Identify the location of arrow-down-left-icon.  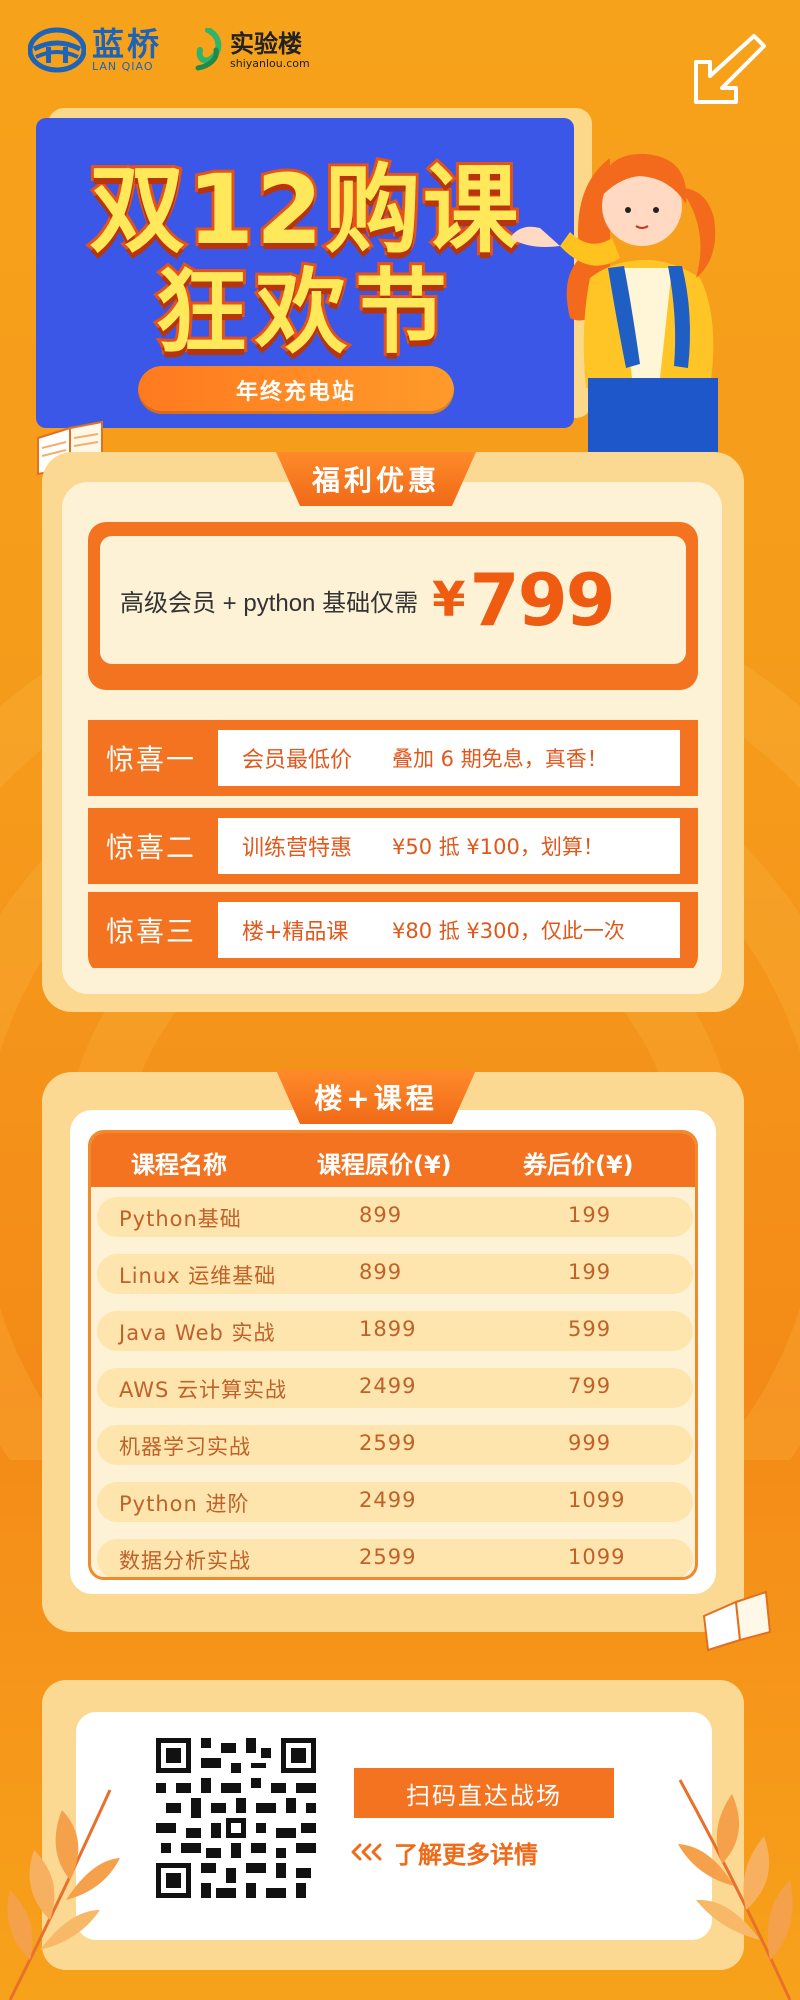
(730, 69).